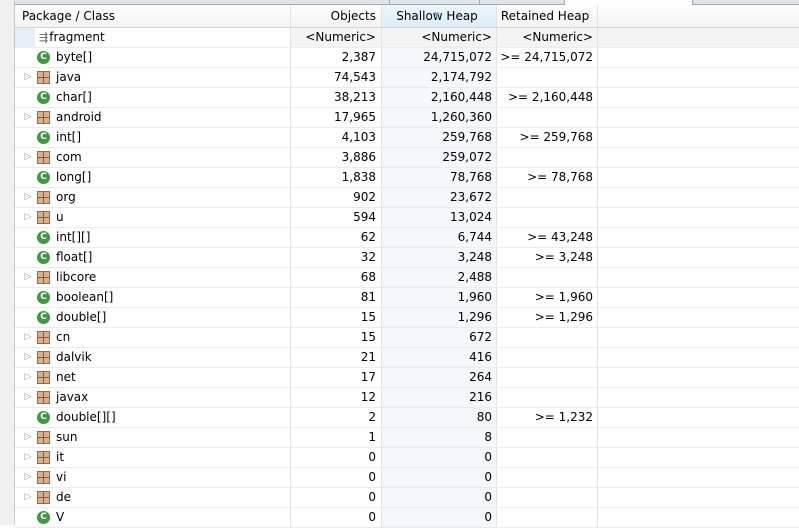  Describe the element at coordinates (61, 477) in the screenshot. I see `row-name: vi` at that location.